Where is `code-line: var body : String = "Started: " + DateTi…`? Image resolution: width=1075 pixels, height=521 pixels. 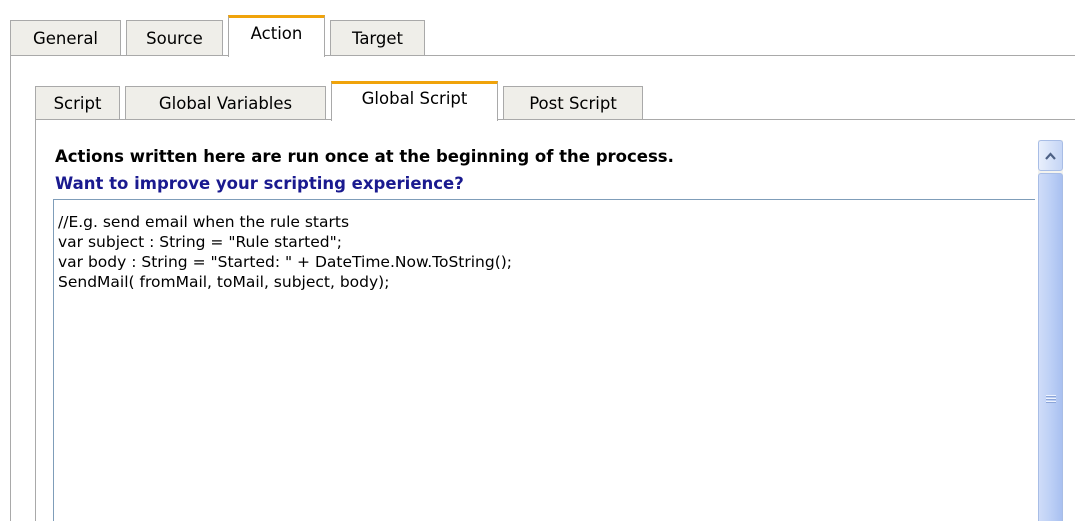 code-line: var body : String = "Started: " + DateTi… is located at coordinates (285, 262).